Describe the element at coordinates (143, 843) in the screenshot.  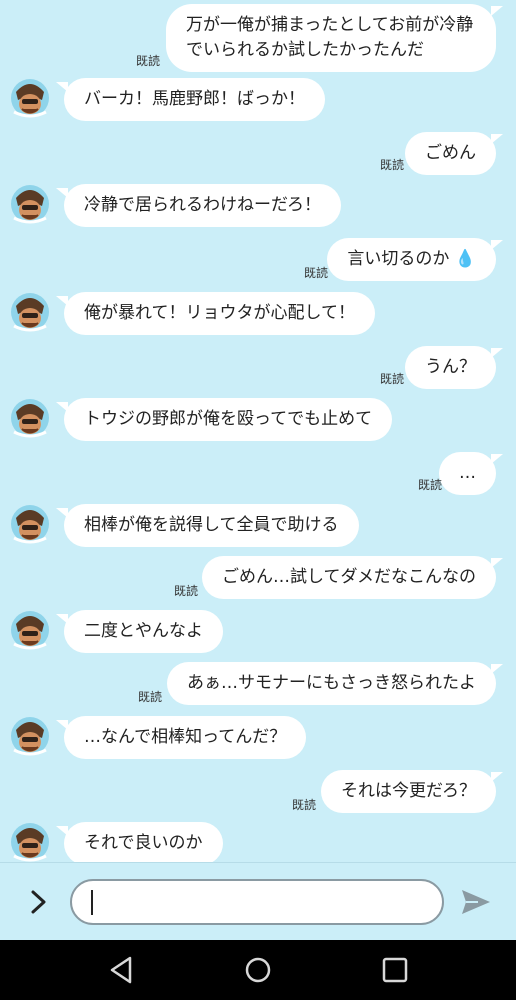
I see `message-text: それで良いのか` at that location.